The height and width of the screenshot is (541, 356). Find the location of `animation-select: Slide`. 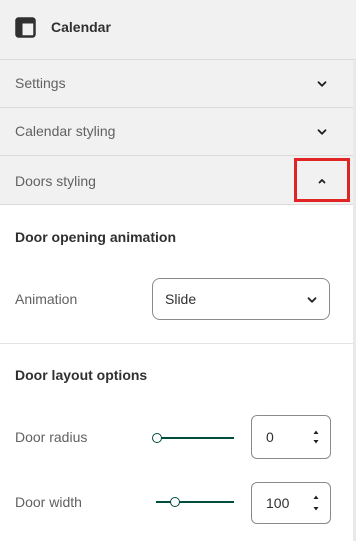

animation-select: Slide is located at coordinates (241, 299).